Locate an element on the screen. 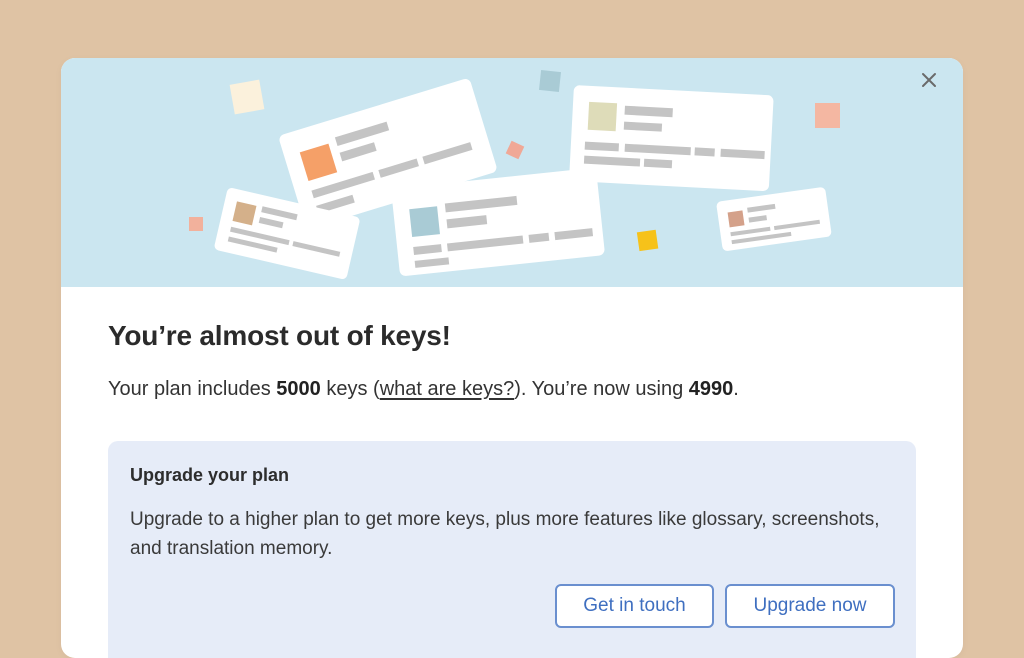  close-button is located at coordinates (934, 85).